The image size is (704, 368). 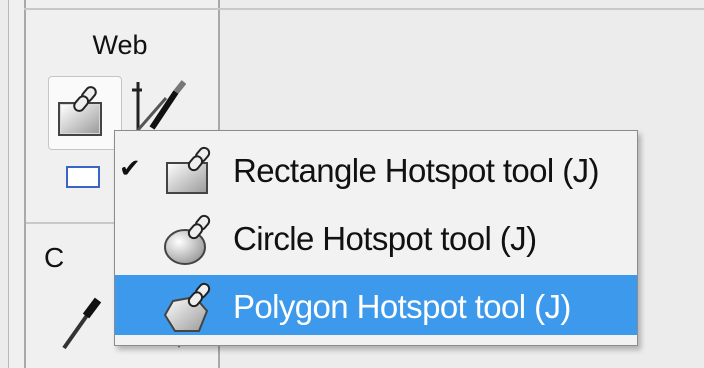 What do you see at coordinates (122, 9) in the screenshot?
I see `panel-top-rule` at bounding box center [122, 9].